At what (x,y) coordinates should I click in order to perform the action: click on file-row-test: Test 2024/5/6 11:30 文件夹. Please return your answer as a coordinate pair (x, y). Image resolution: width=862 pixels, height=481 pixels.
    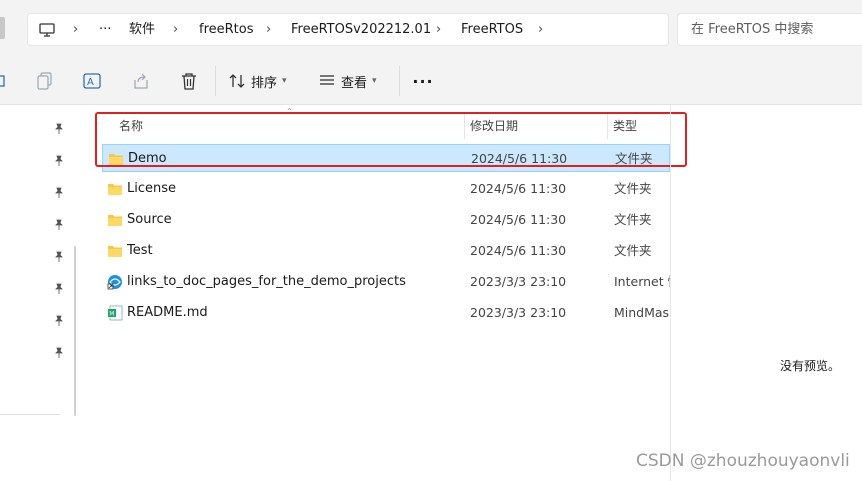
    Looking at the image, I should click on (386, 251).